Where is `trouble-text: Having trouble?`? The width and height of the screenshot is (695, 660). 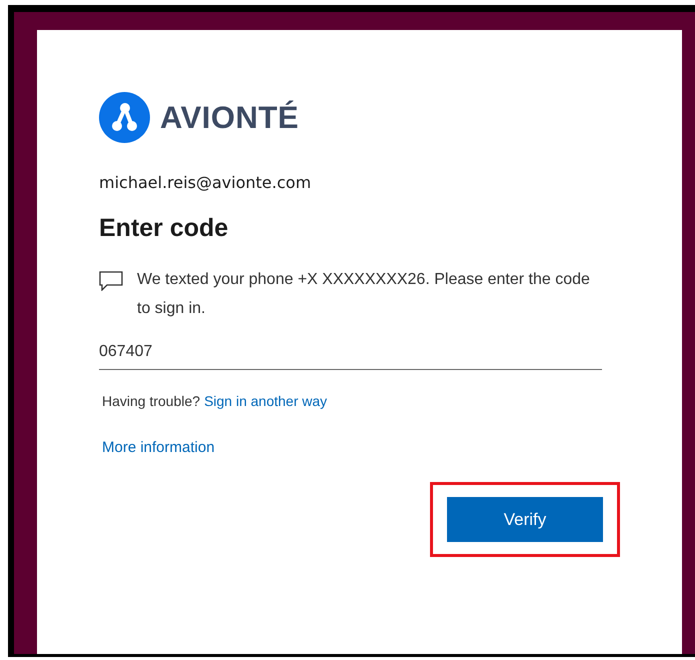 trouble-text: Having trouble? is located at coordinates (151, 401).